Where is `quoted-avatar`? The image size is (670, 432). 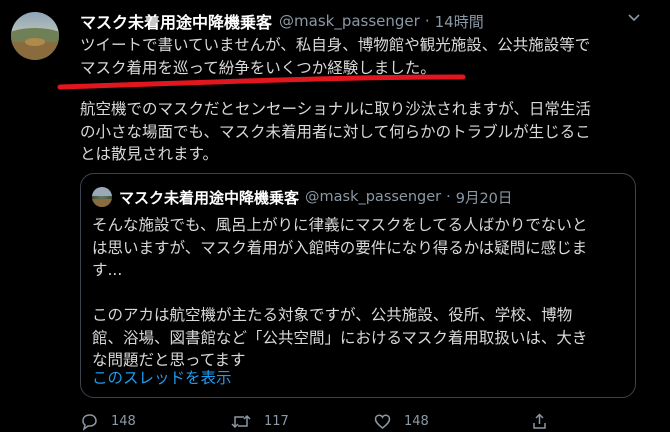 quoted-avatar is located at coordinates (102, 197).